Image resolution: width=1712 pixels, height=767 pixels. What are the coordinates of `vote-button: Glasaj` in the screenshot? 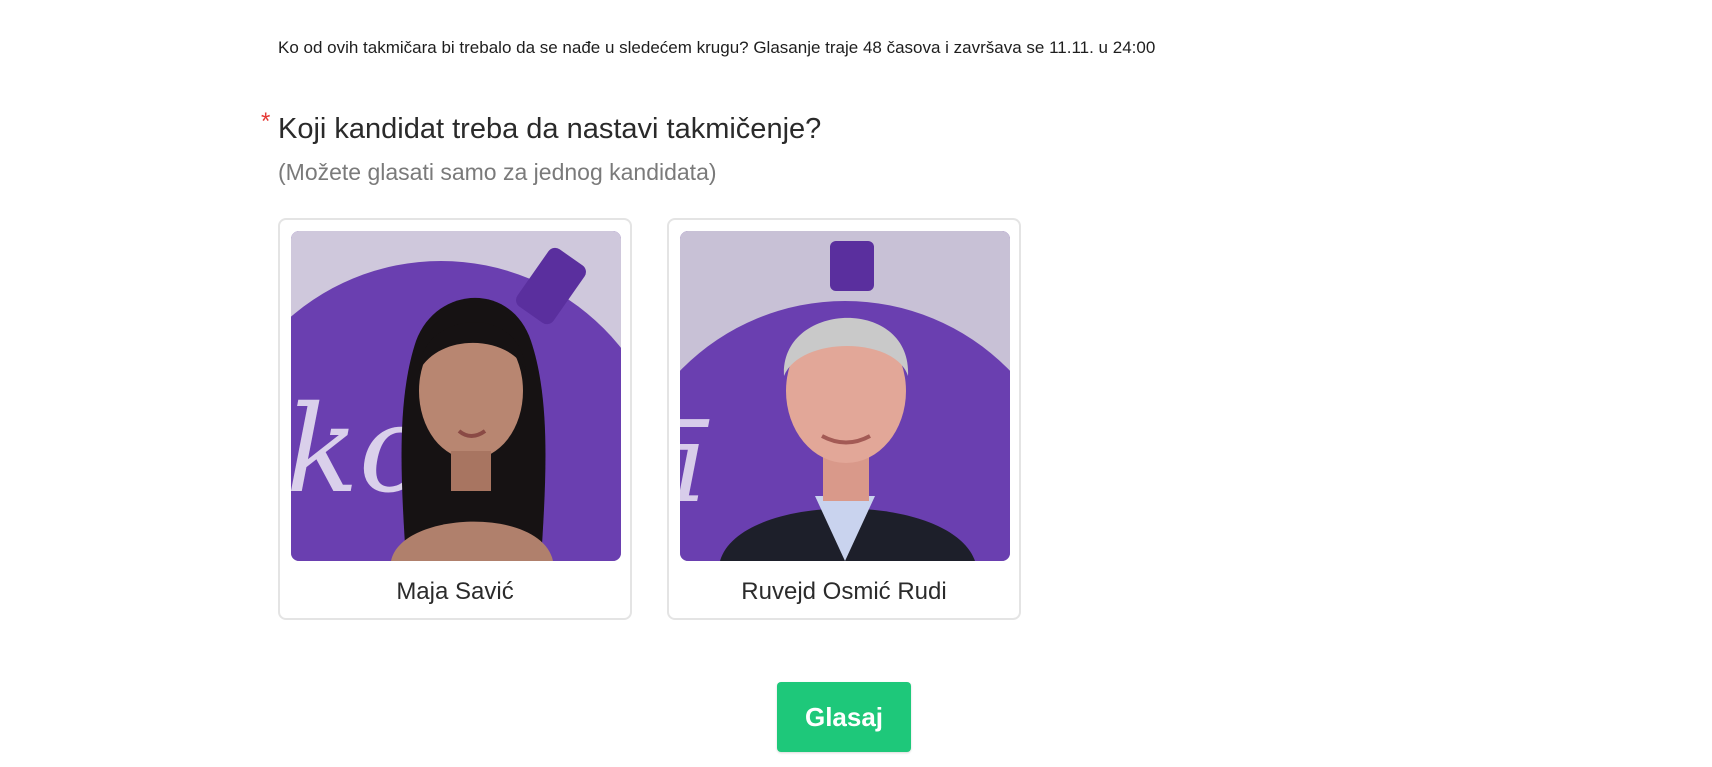 It's located at (844, 717).